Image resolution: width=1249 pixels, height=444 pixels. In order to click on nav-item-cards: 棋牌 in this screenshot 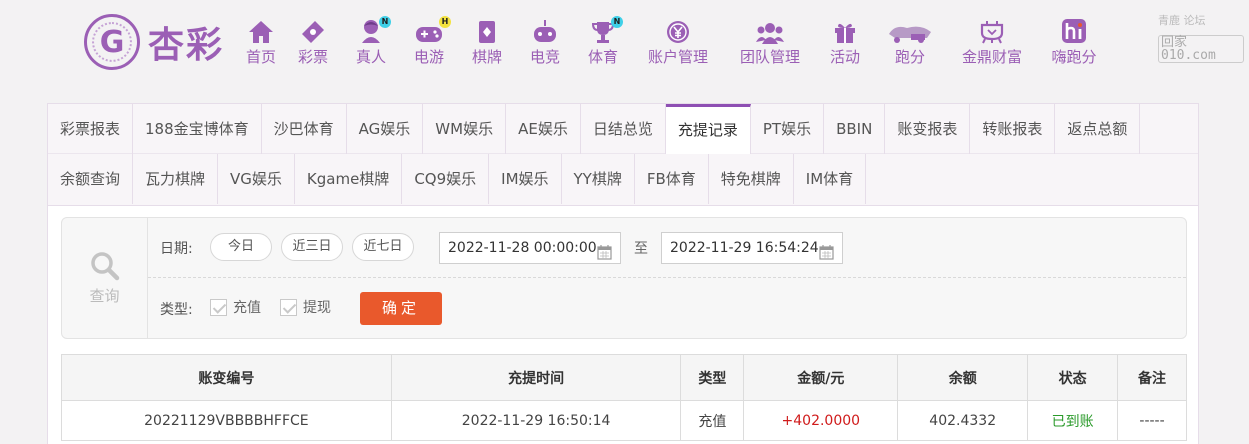, I will do `click(487, 42)`.